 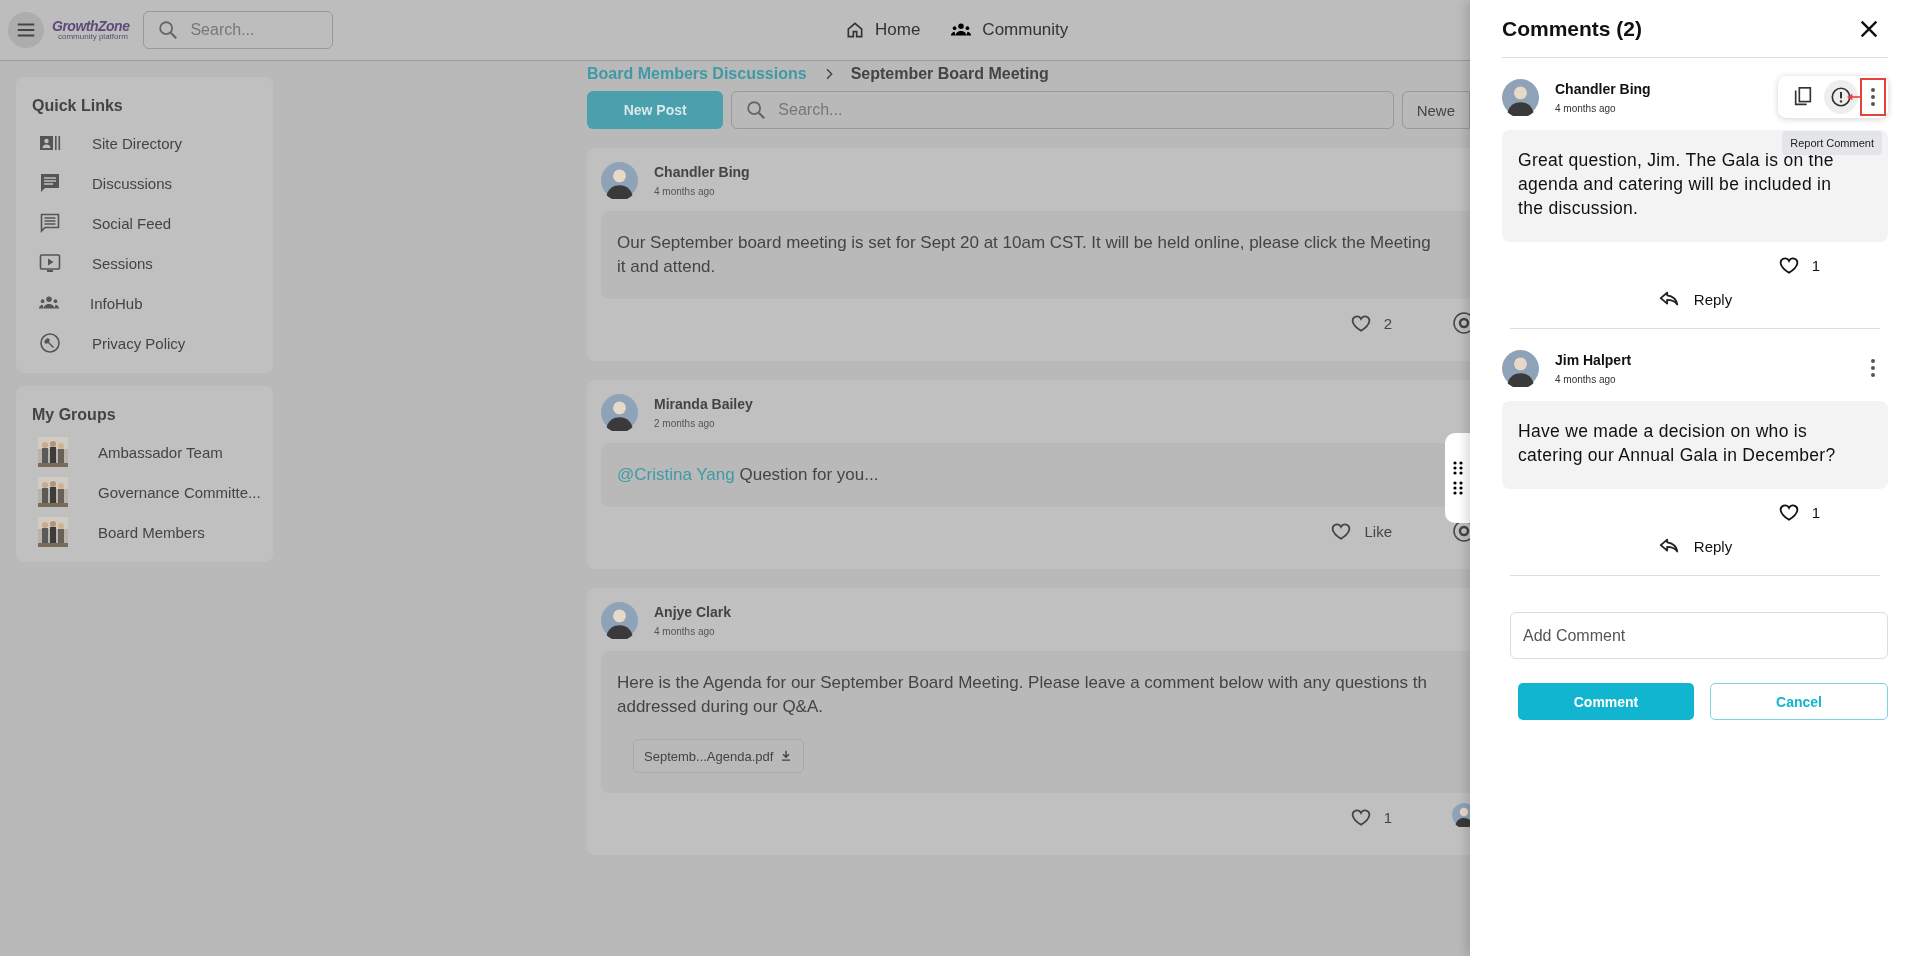 I want to click on group-link: Board Members, so click(x=144, y=532).